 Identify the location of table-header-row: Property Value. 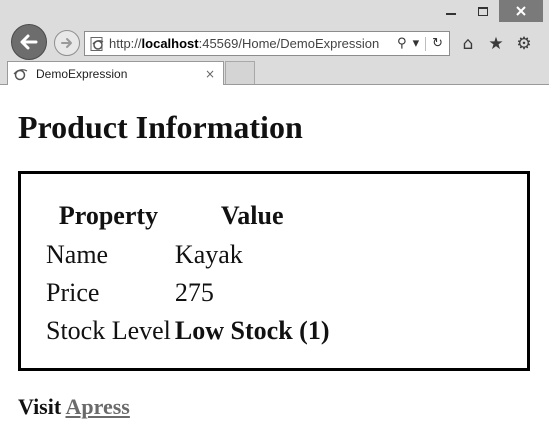
(187, 216).